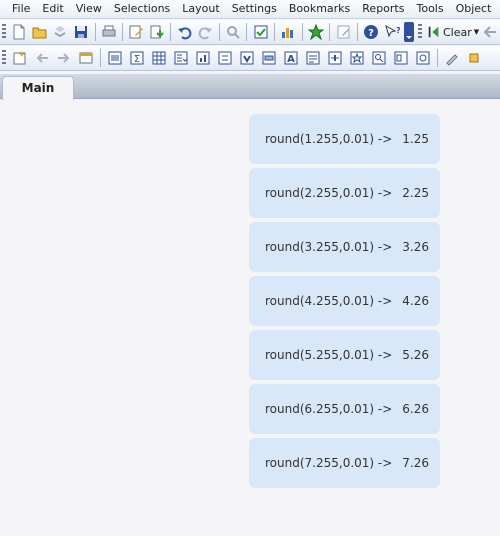 This screenshot has width=500, height=536. Describe the element at coordinates (429, 9) in the screenshot. I see `menu-tools: Tools` at that location.